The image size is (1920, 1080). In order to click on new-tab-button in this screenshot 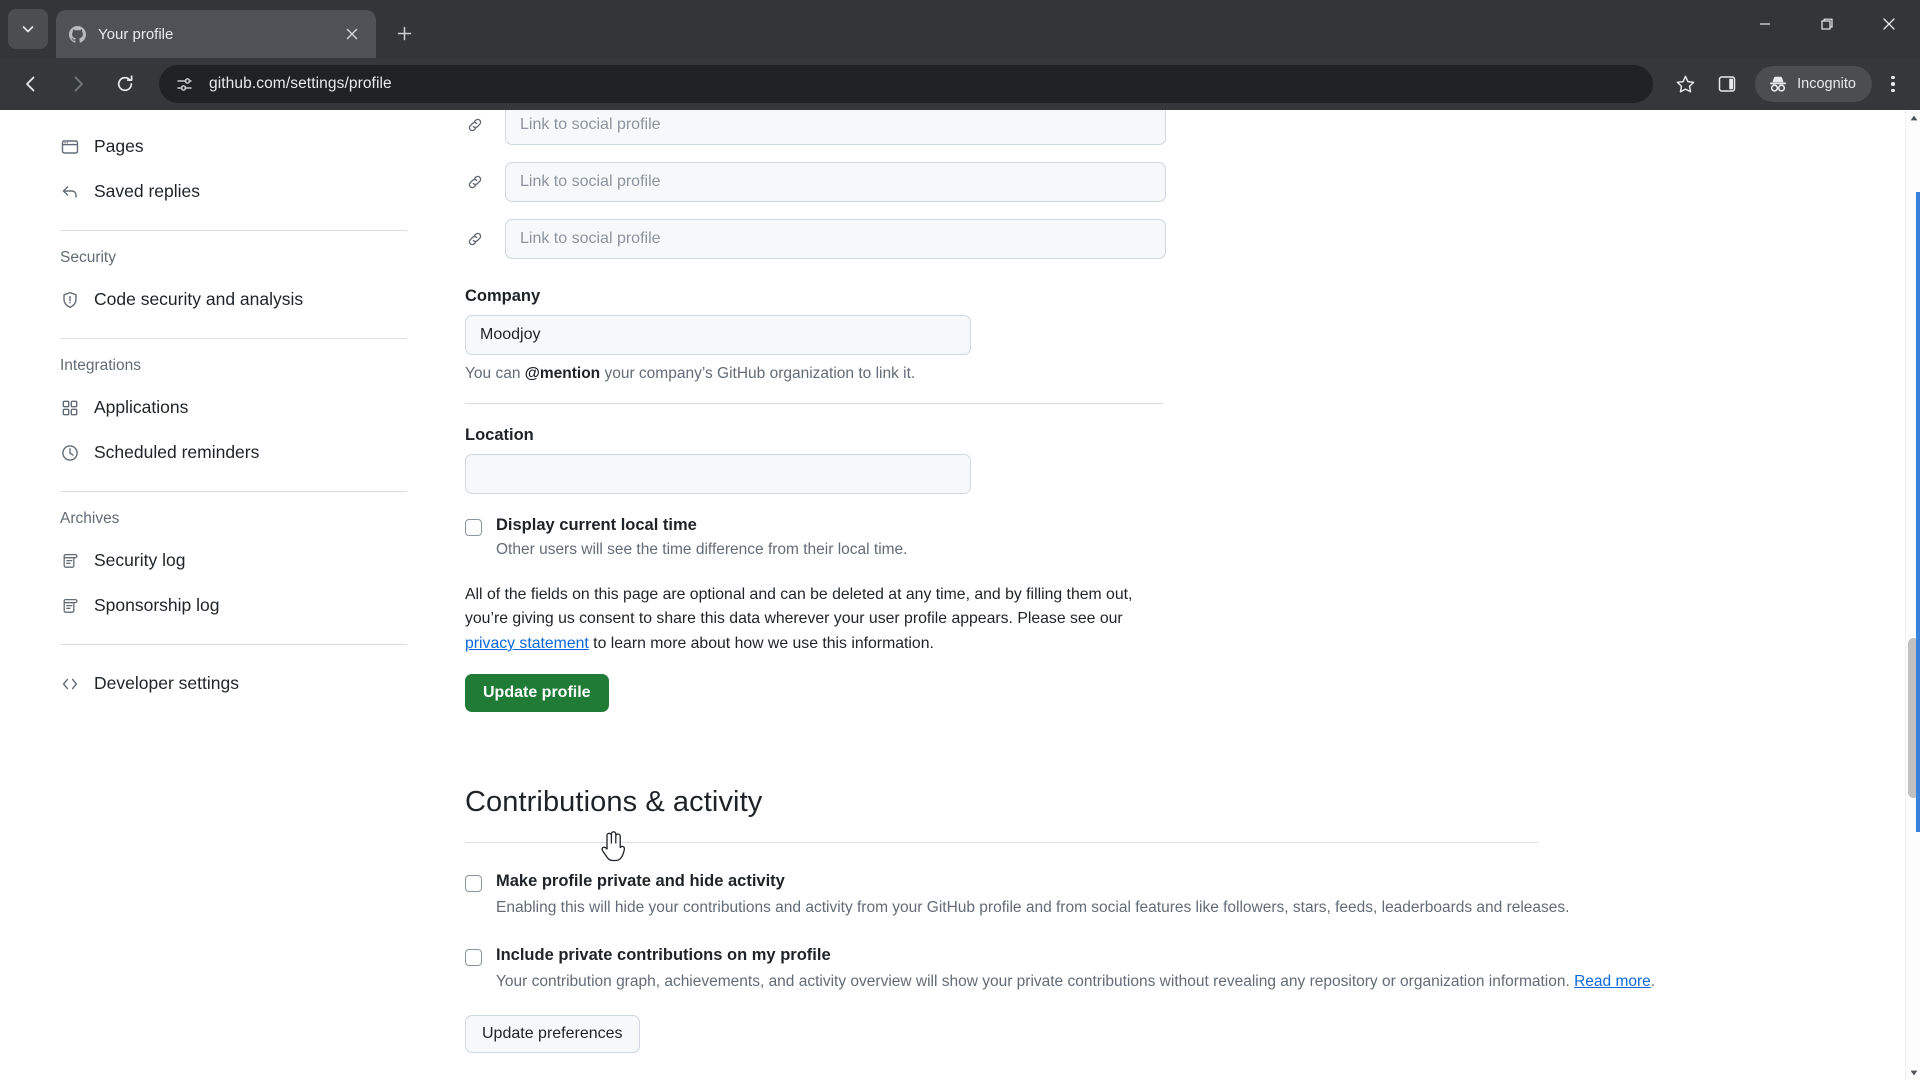, I will do `click(404, 33)`.